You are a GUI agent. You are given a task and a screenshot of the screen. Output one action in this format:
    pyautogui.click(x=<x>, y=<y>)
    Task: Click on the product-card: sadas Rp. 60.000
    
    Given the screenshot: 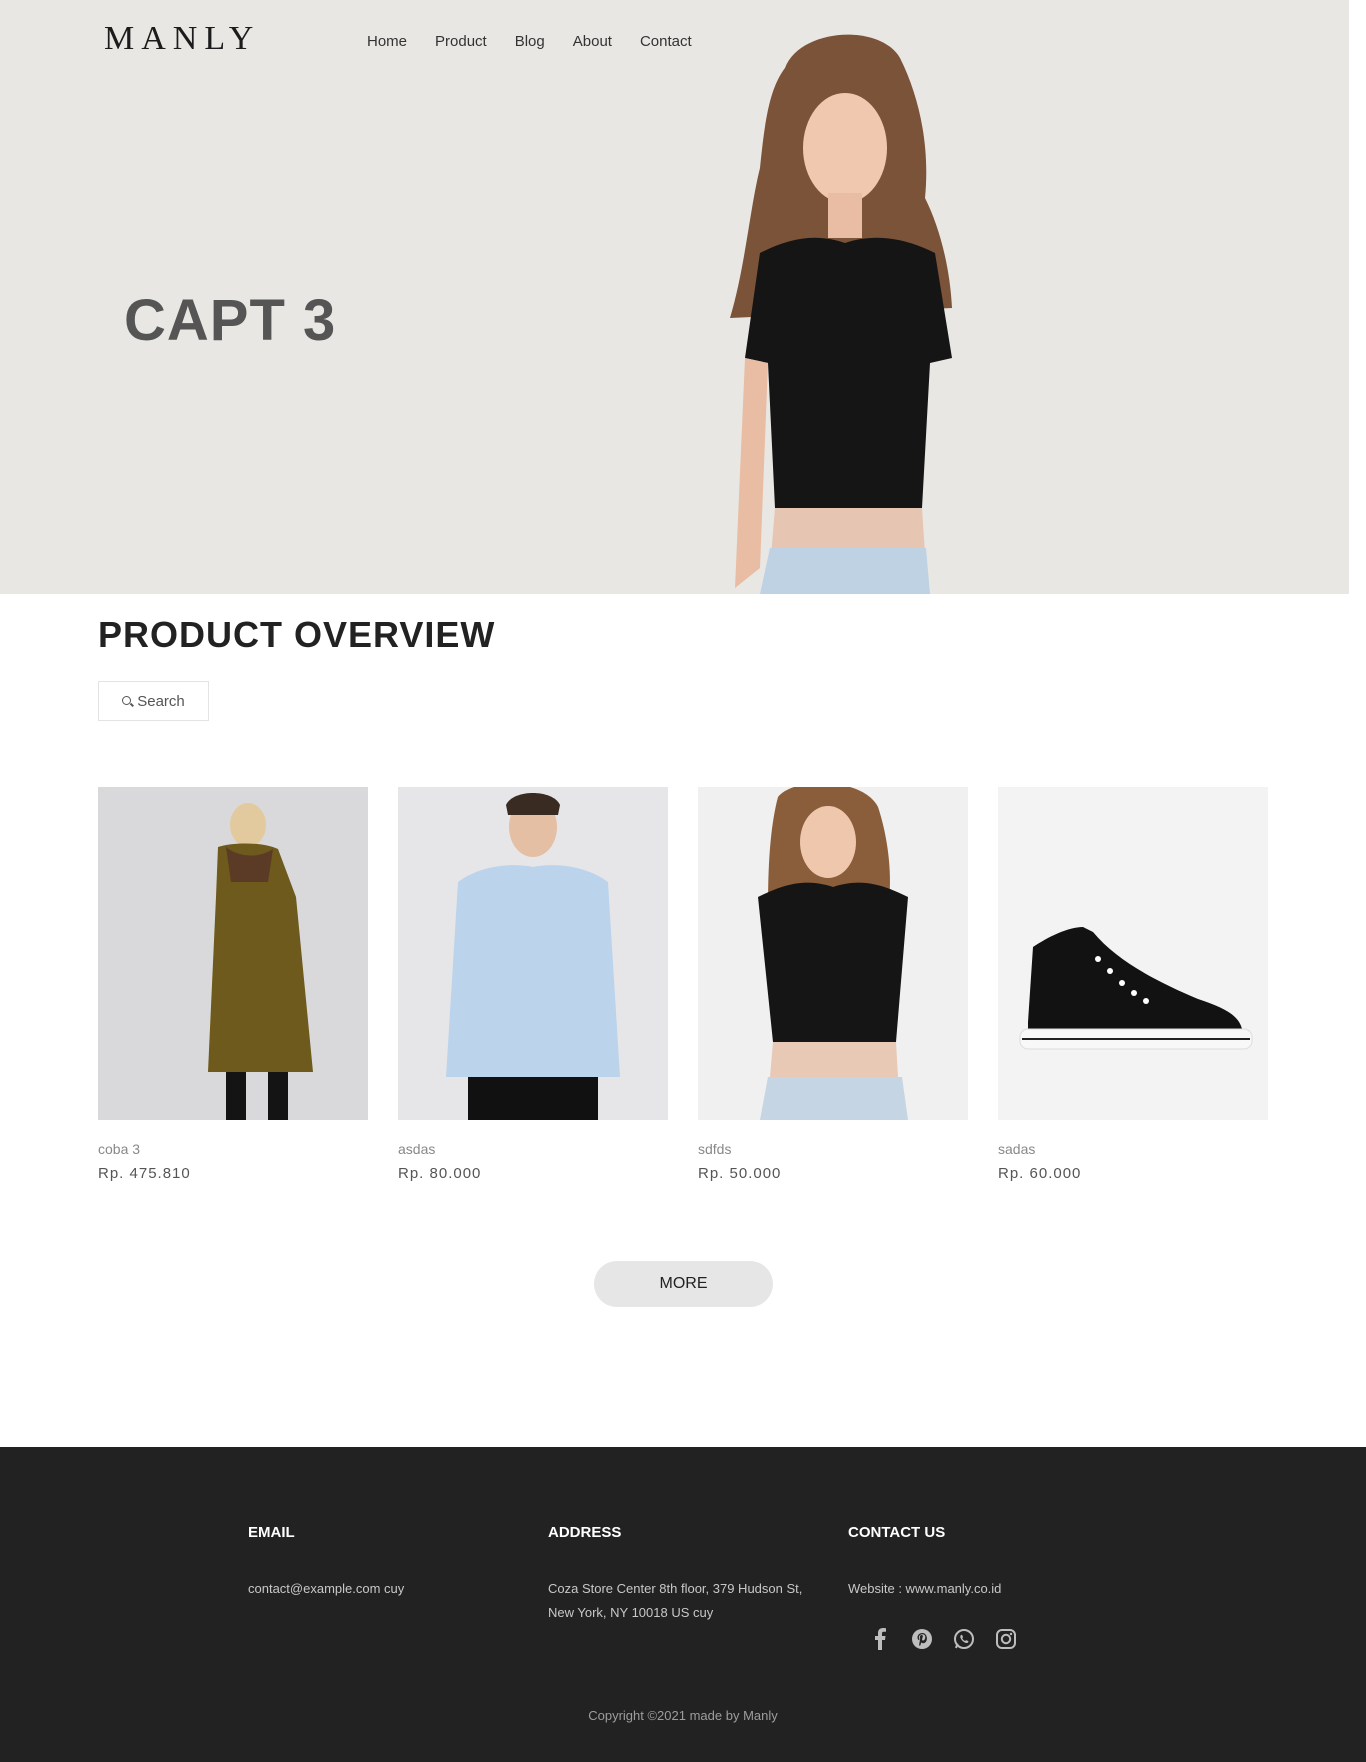 What is the action you would take?
    pyautogui.click(x=1133, y=984)
    